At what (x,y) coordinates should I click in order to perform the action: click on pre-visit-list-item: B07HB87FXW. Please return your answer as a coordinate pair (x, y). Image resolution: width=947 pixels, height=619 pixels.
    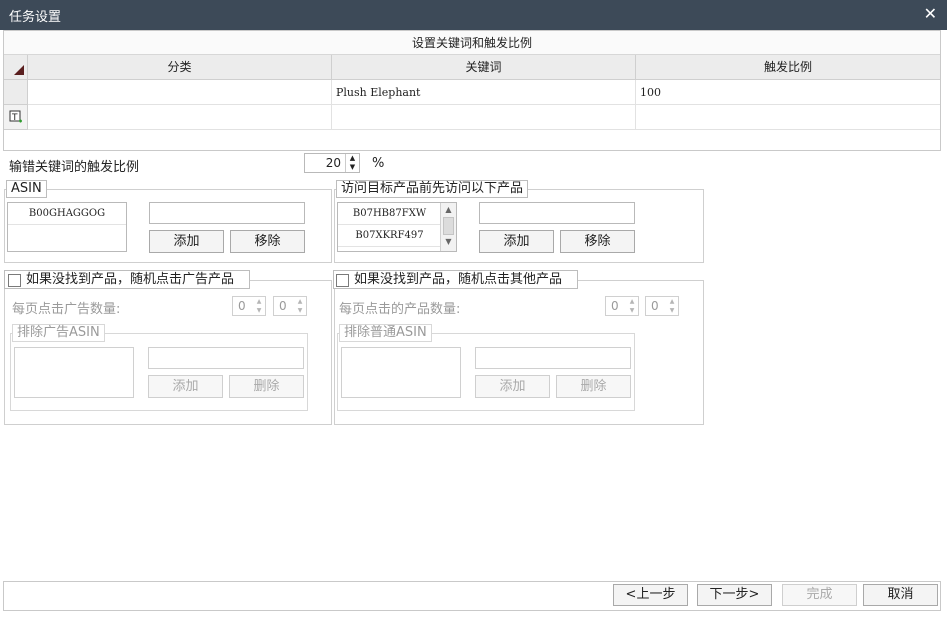
    Looking at the image, I should click on (389, 214).